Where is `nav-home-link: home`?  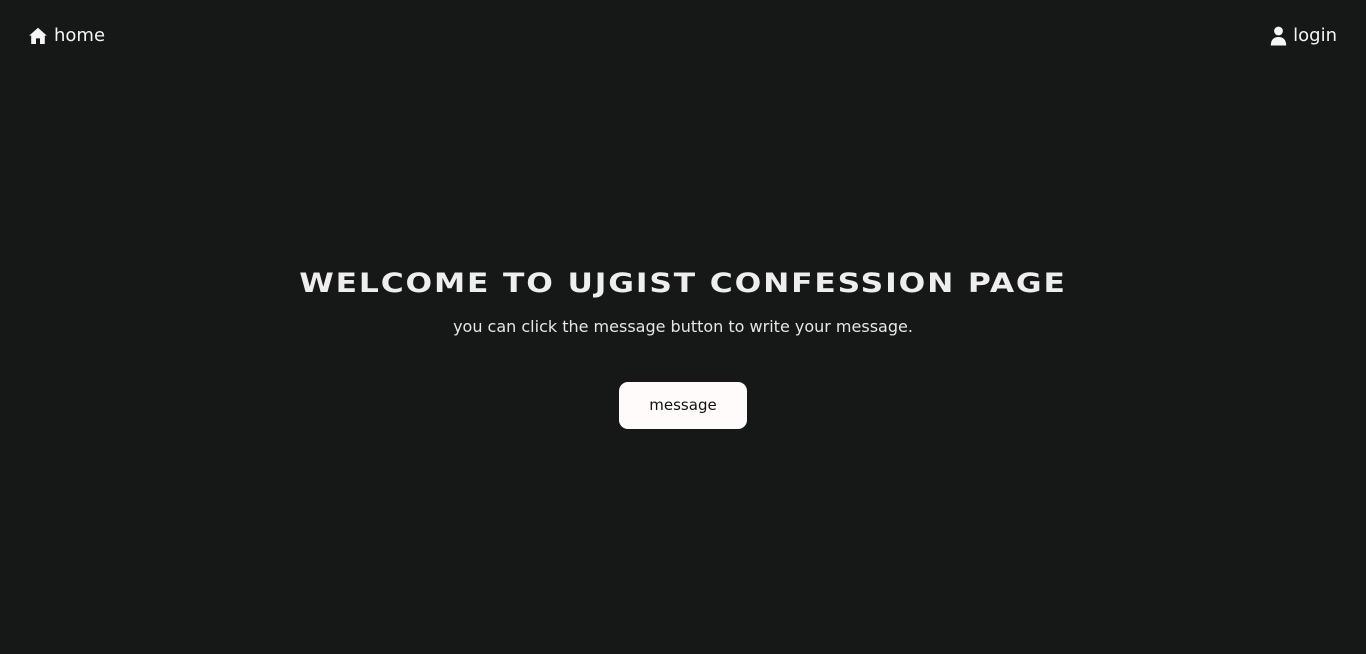 nav-home-link: home is located at coordinates (66, 36).